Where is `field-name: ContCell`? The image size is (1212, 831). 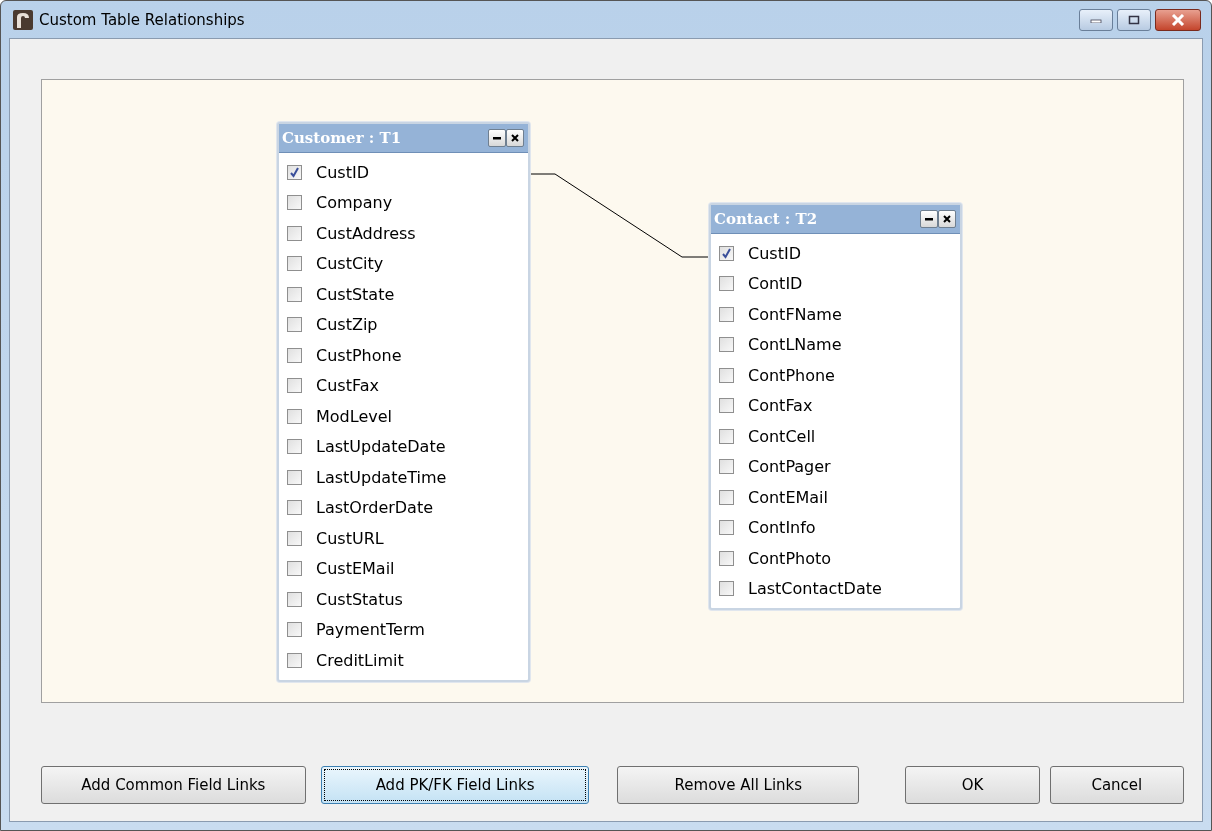 field-name: ContCell is located at coordinates (782, 436).